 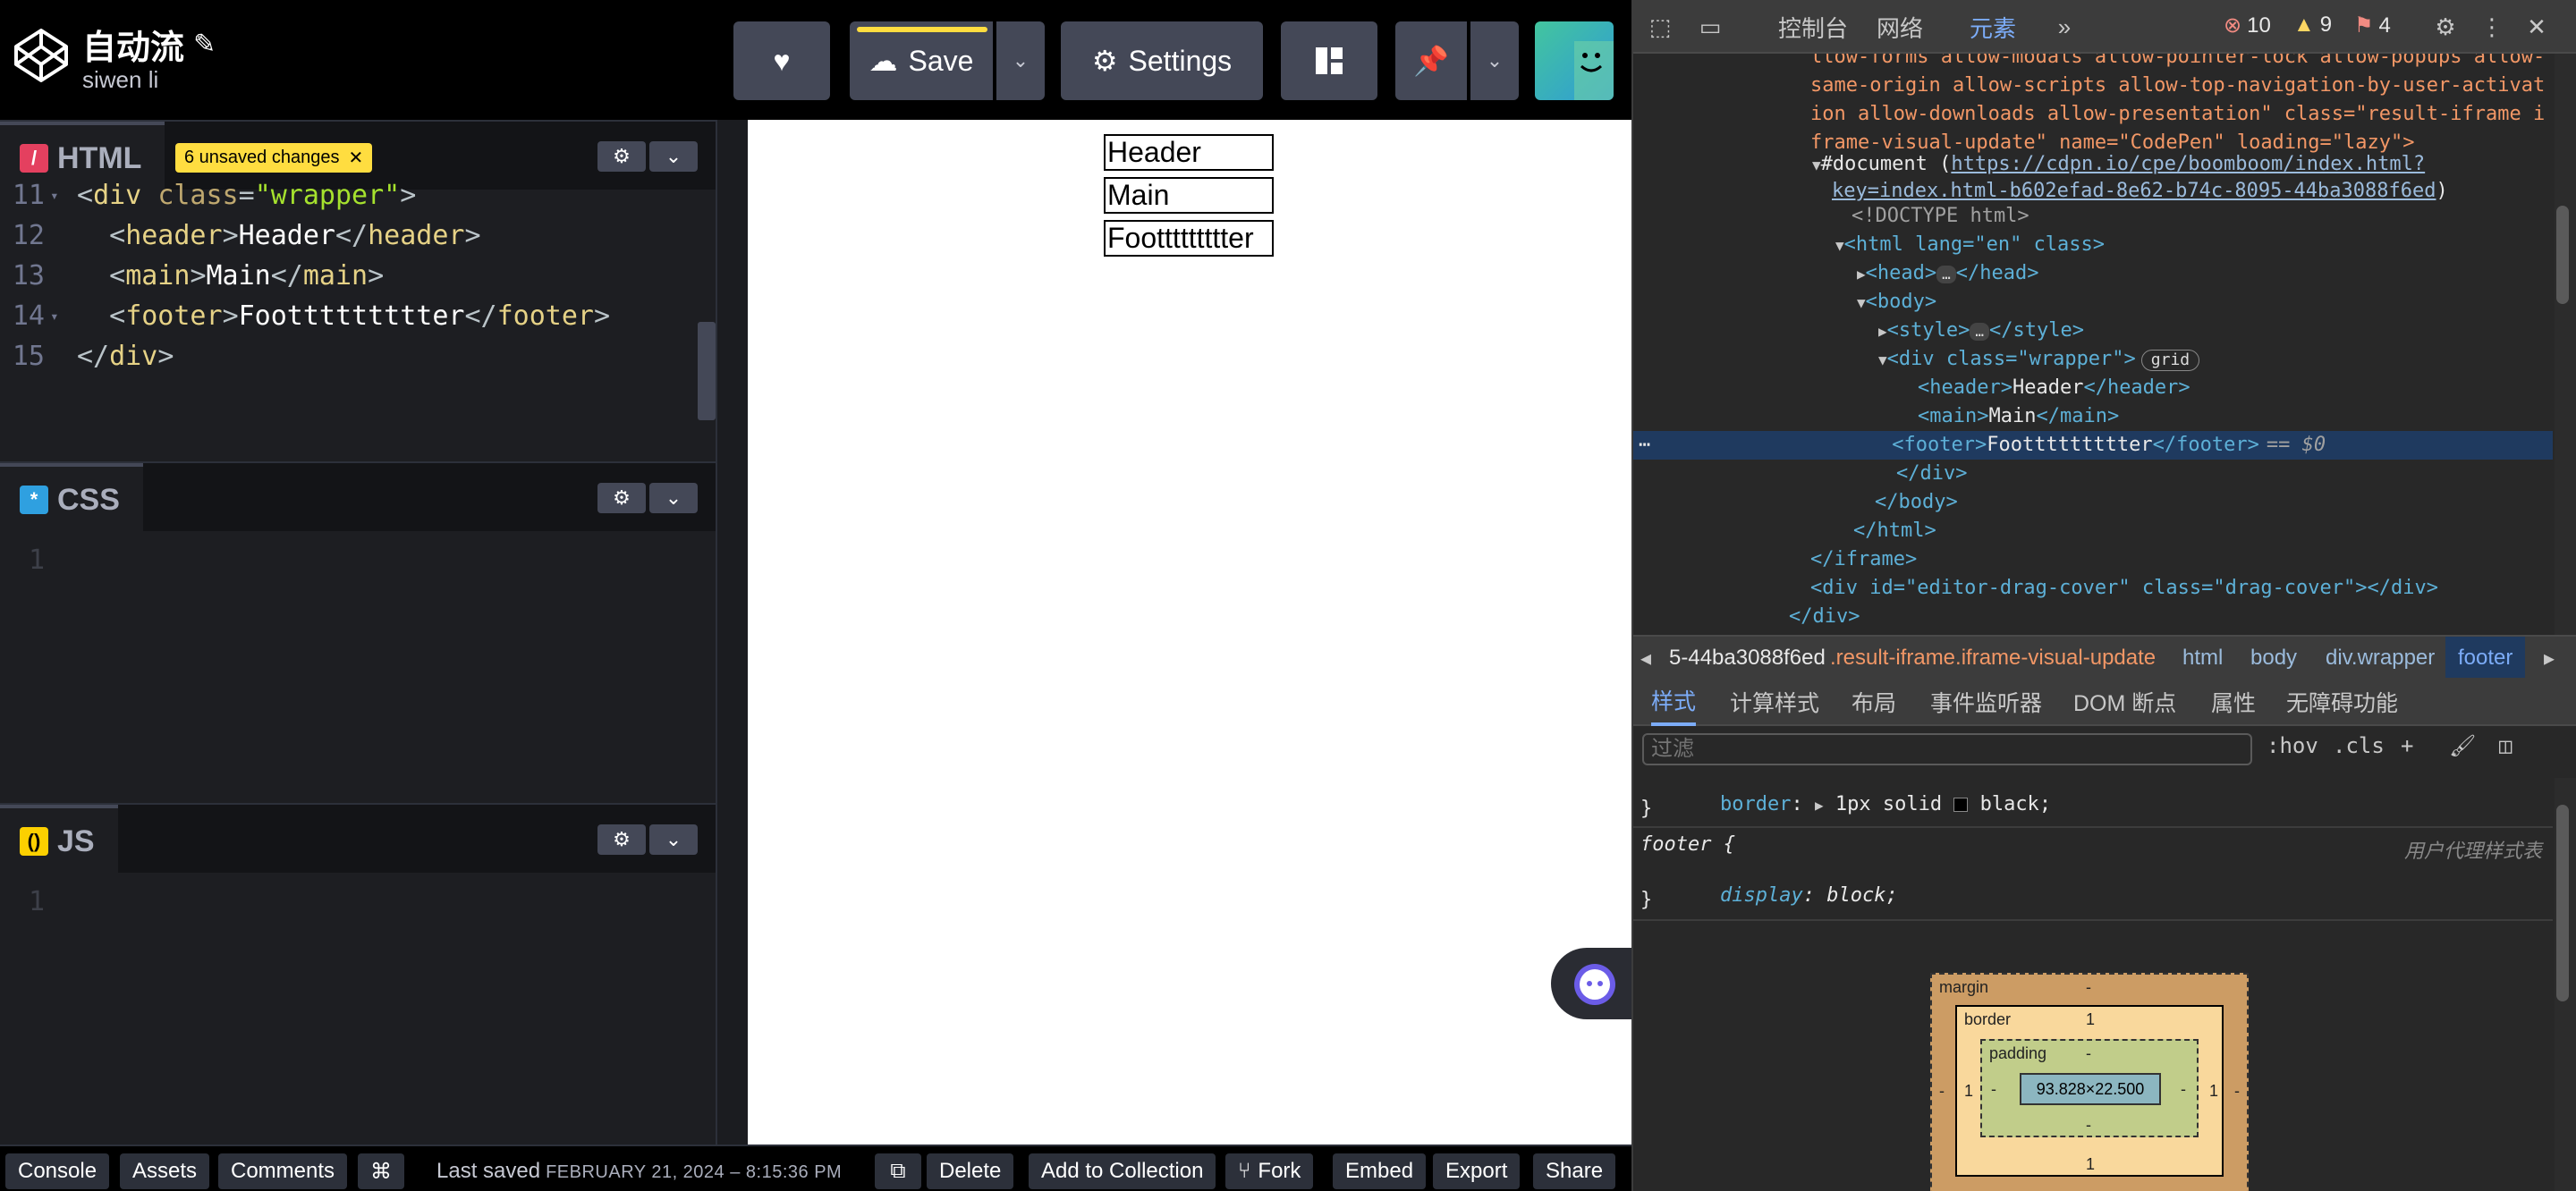 What do you see at coordinates (2054, 388) in the screenshot?
I see `dom-line: <header>Header</header>` at bounding box center [2054, 388].